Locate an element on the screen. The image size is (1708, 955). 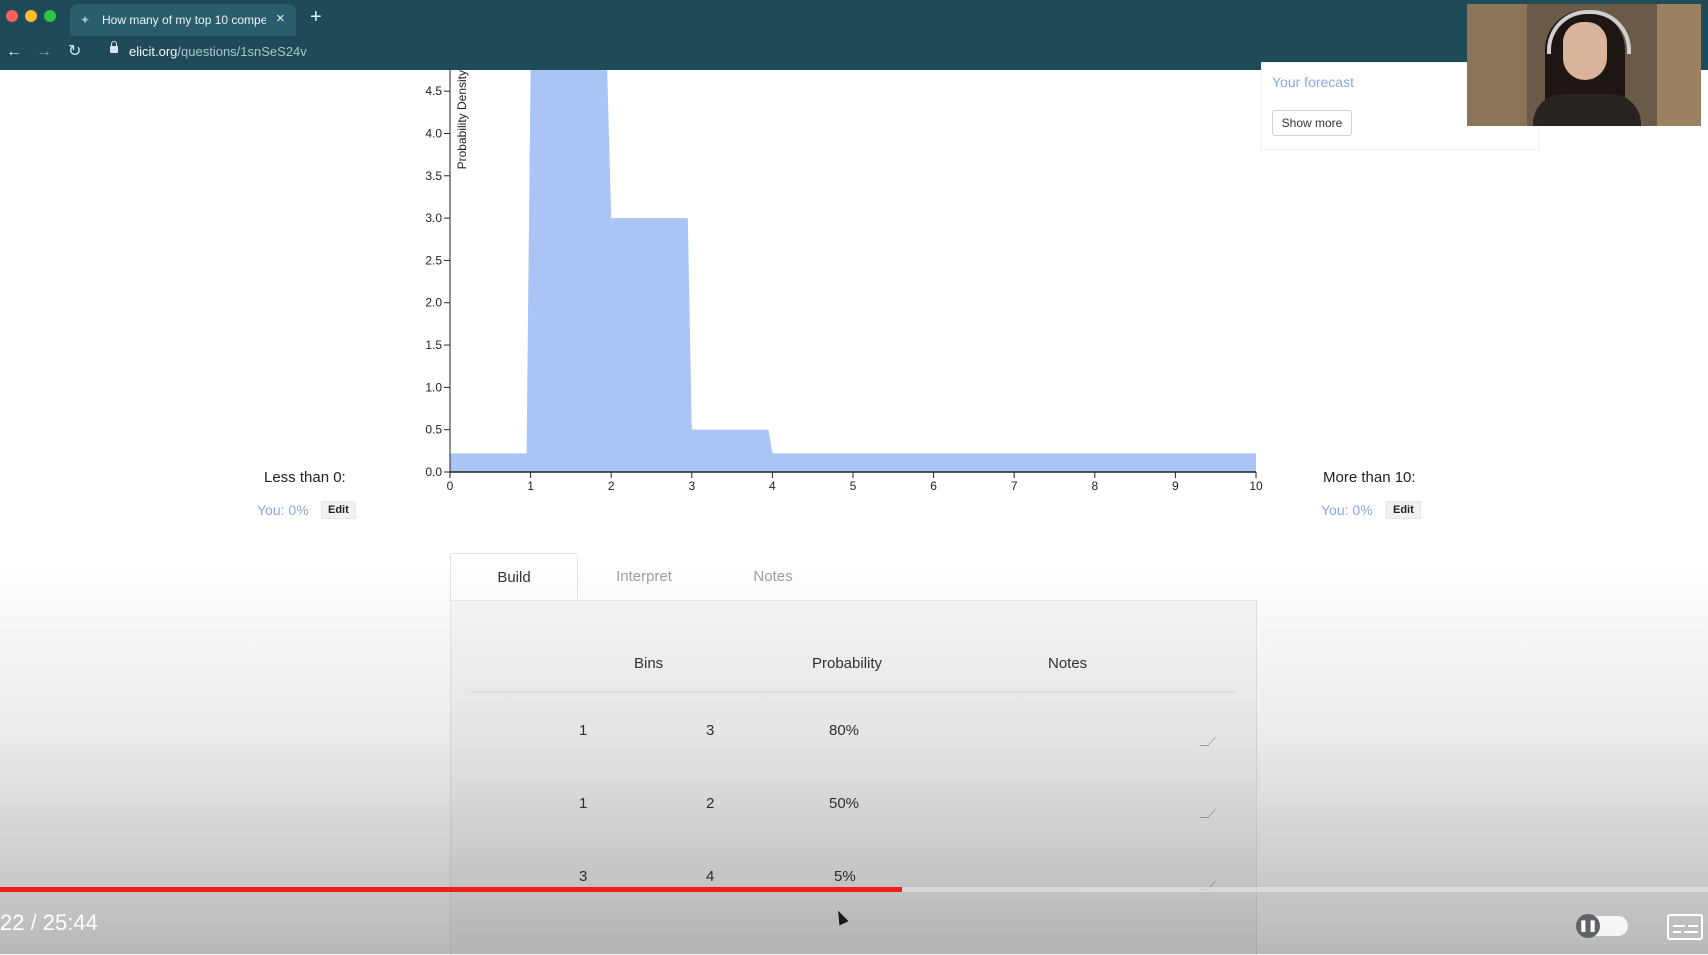
captions-icon is located at coordinates (1685, 927).